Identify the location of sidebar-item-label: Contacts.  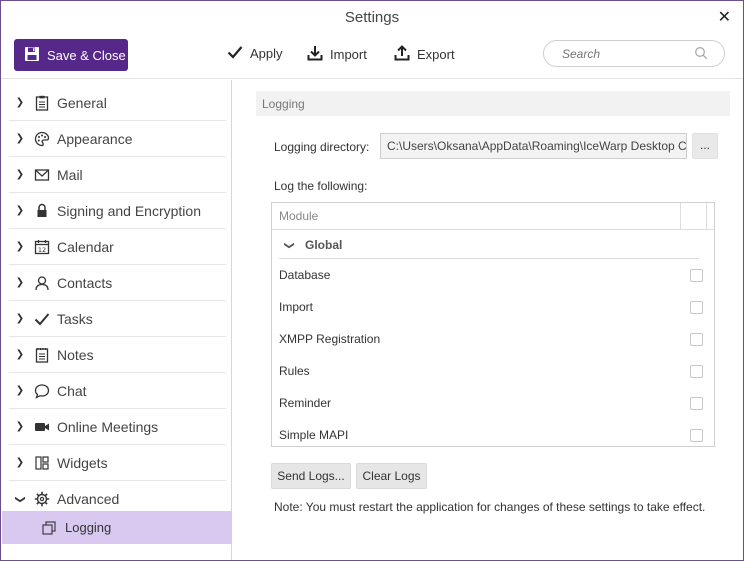
(85, 282).